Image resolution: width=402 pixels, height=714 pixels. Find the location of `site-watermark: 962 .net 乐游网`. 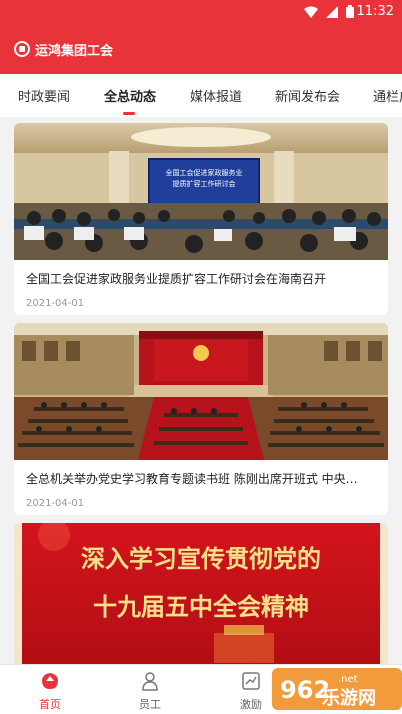

site-watermark: 962 .net 乐游网 is located at coordinates (337, 689).